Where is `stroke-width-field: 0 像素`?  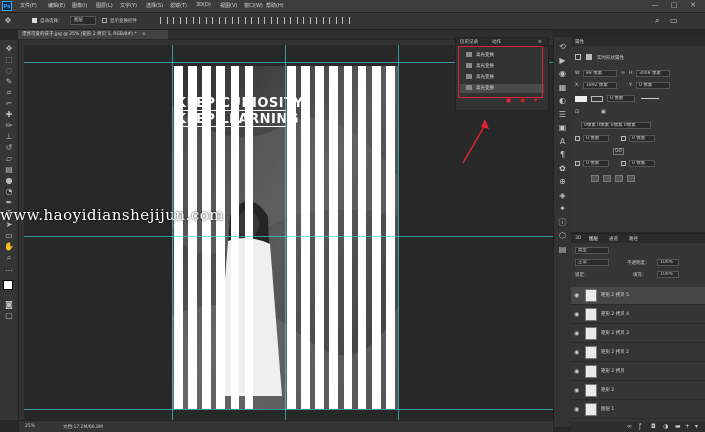
stroke-width-field: 0 像素 is located at coordinates (621, 98).